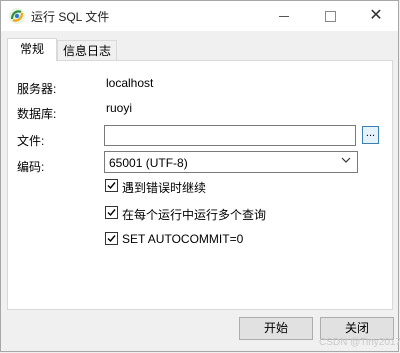 Image resolution: width=400 pixels, height=353 pixels. Describe the element at coordinates (231, 162) in the screenshot. I see `encoding-select: 65001 (UTF-8)` at that location.